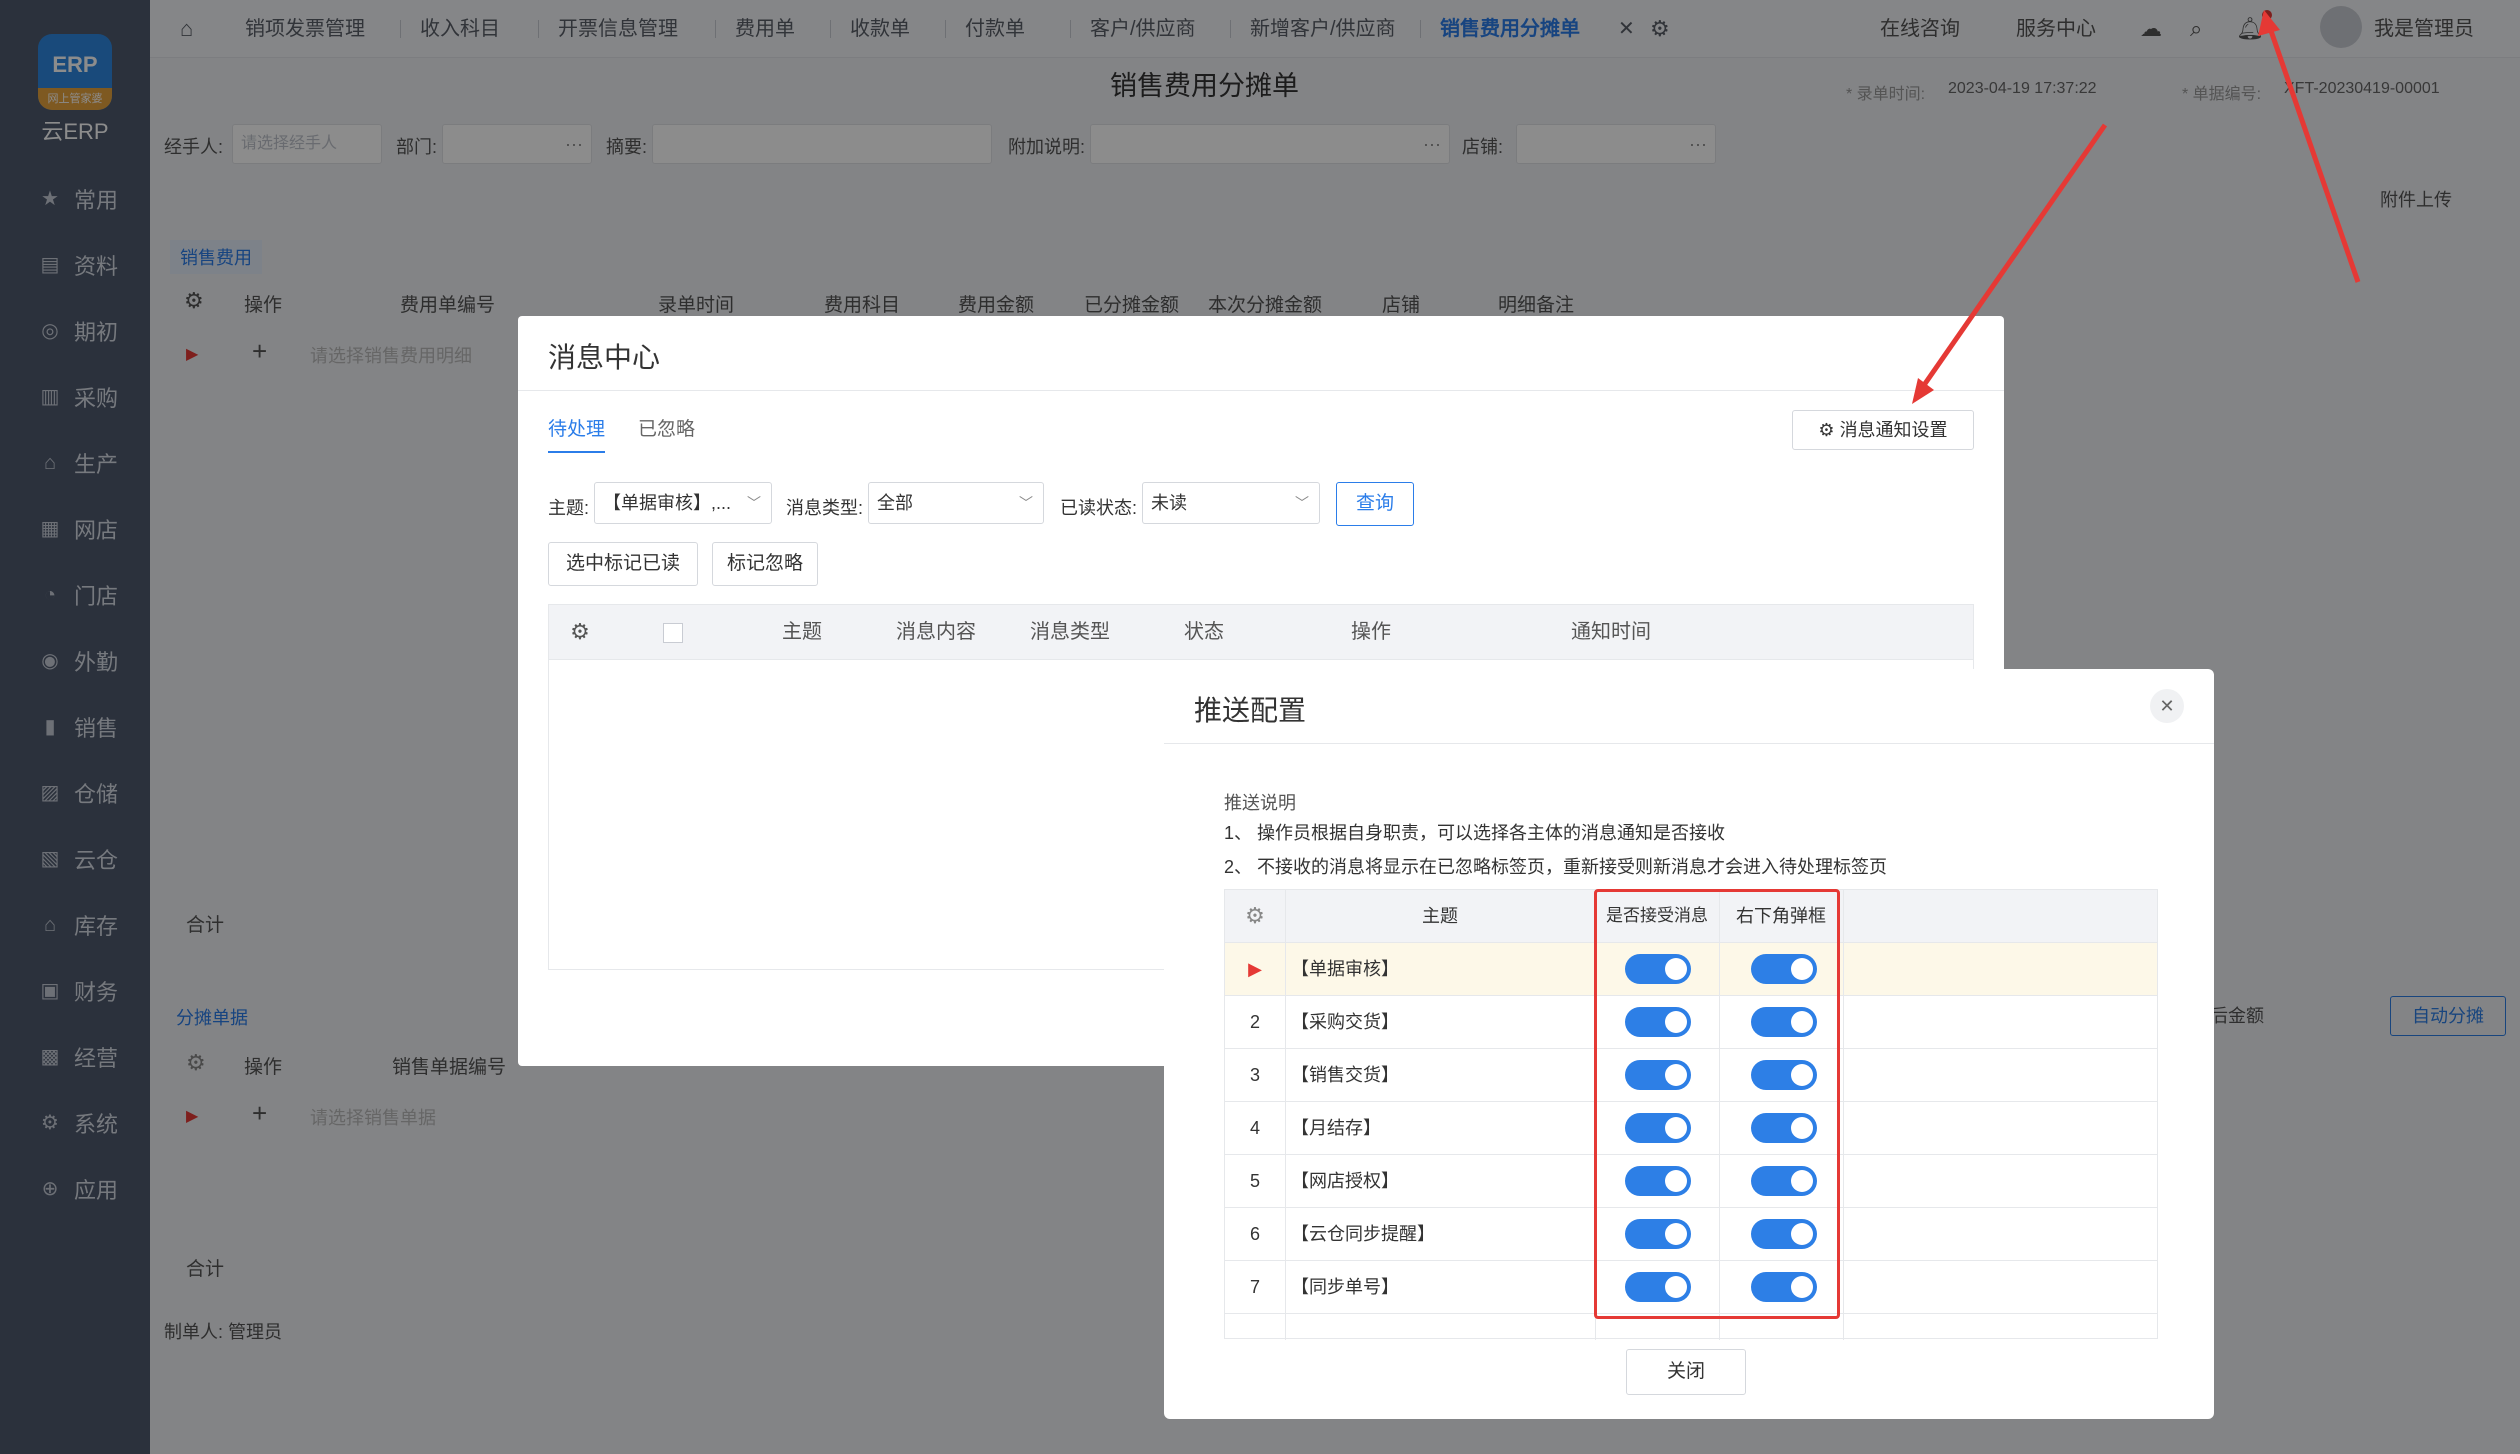  What do you see at coordinates (2013, 256) in the screenshot?
I see `arrow-to-settings` at bounding box center [2013, 256].